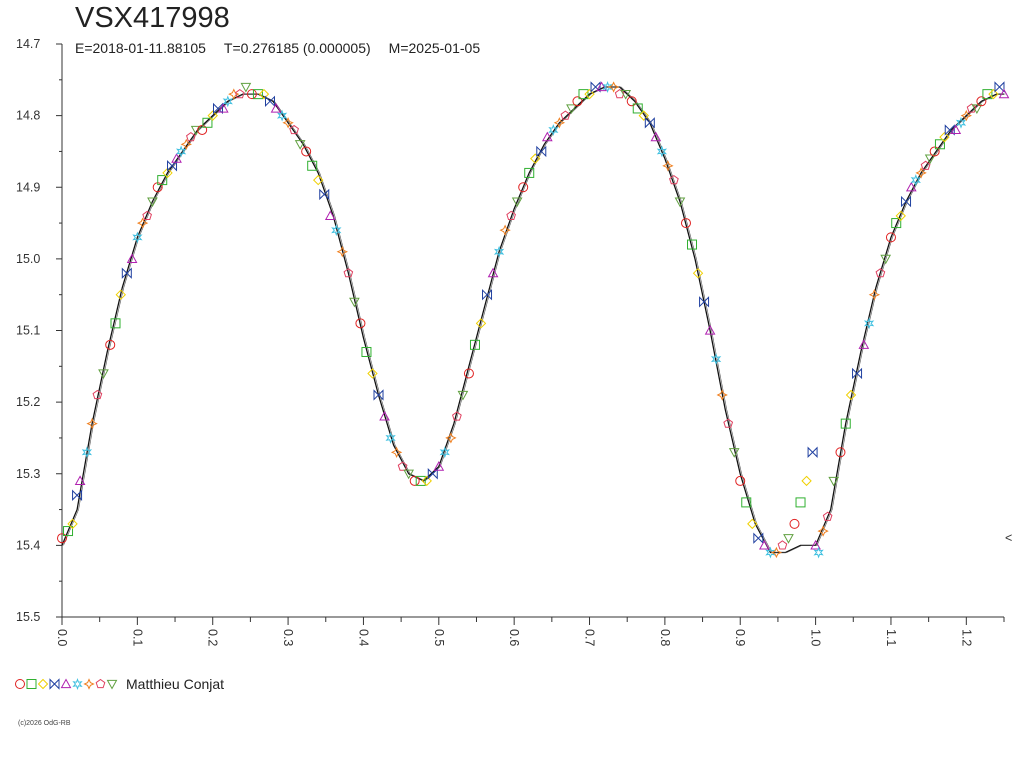  What do you see at coordinates (119, 684) in the screenshot?
I see `legend: Matthieu Conjat` at bounding box center [119, 684].